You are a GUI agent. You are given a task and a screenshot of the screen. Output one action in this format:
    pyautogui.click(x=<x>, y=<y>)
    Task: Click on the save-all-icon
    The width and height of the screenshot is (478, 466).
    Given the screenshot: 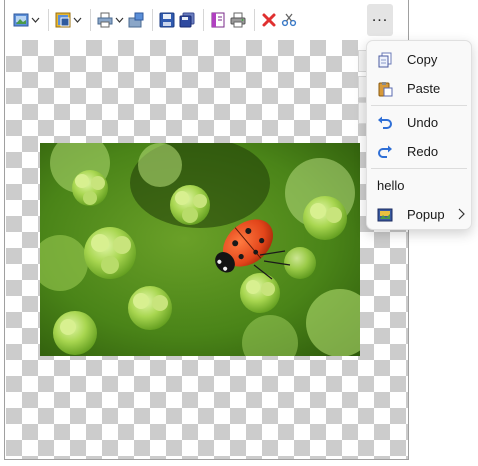 What is the action you would take?
    pyautogui.click(x=187, y=20)
    